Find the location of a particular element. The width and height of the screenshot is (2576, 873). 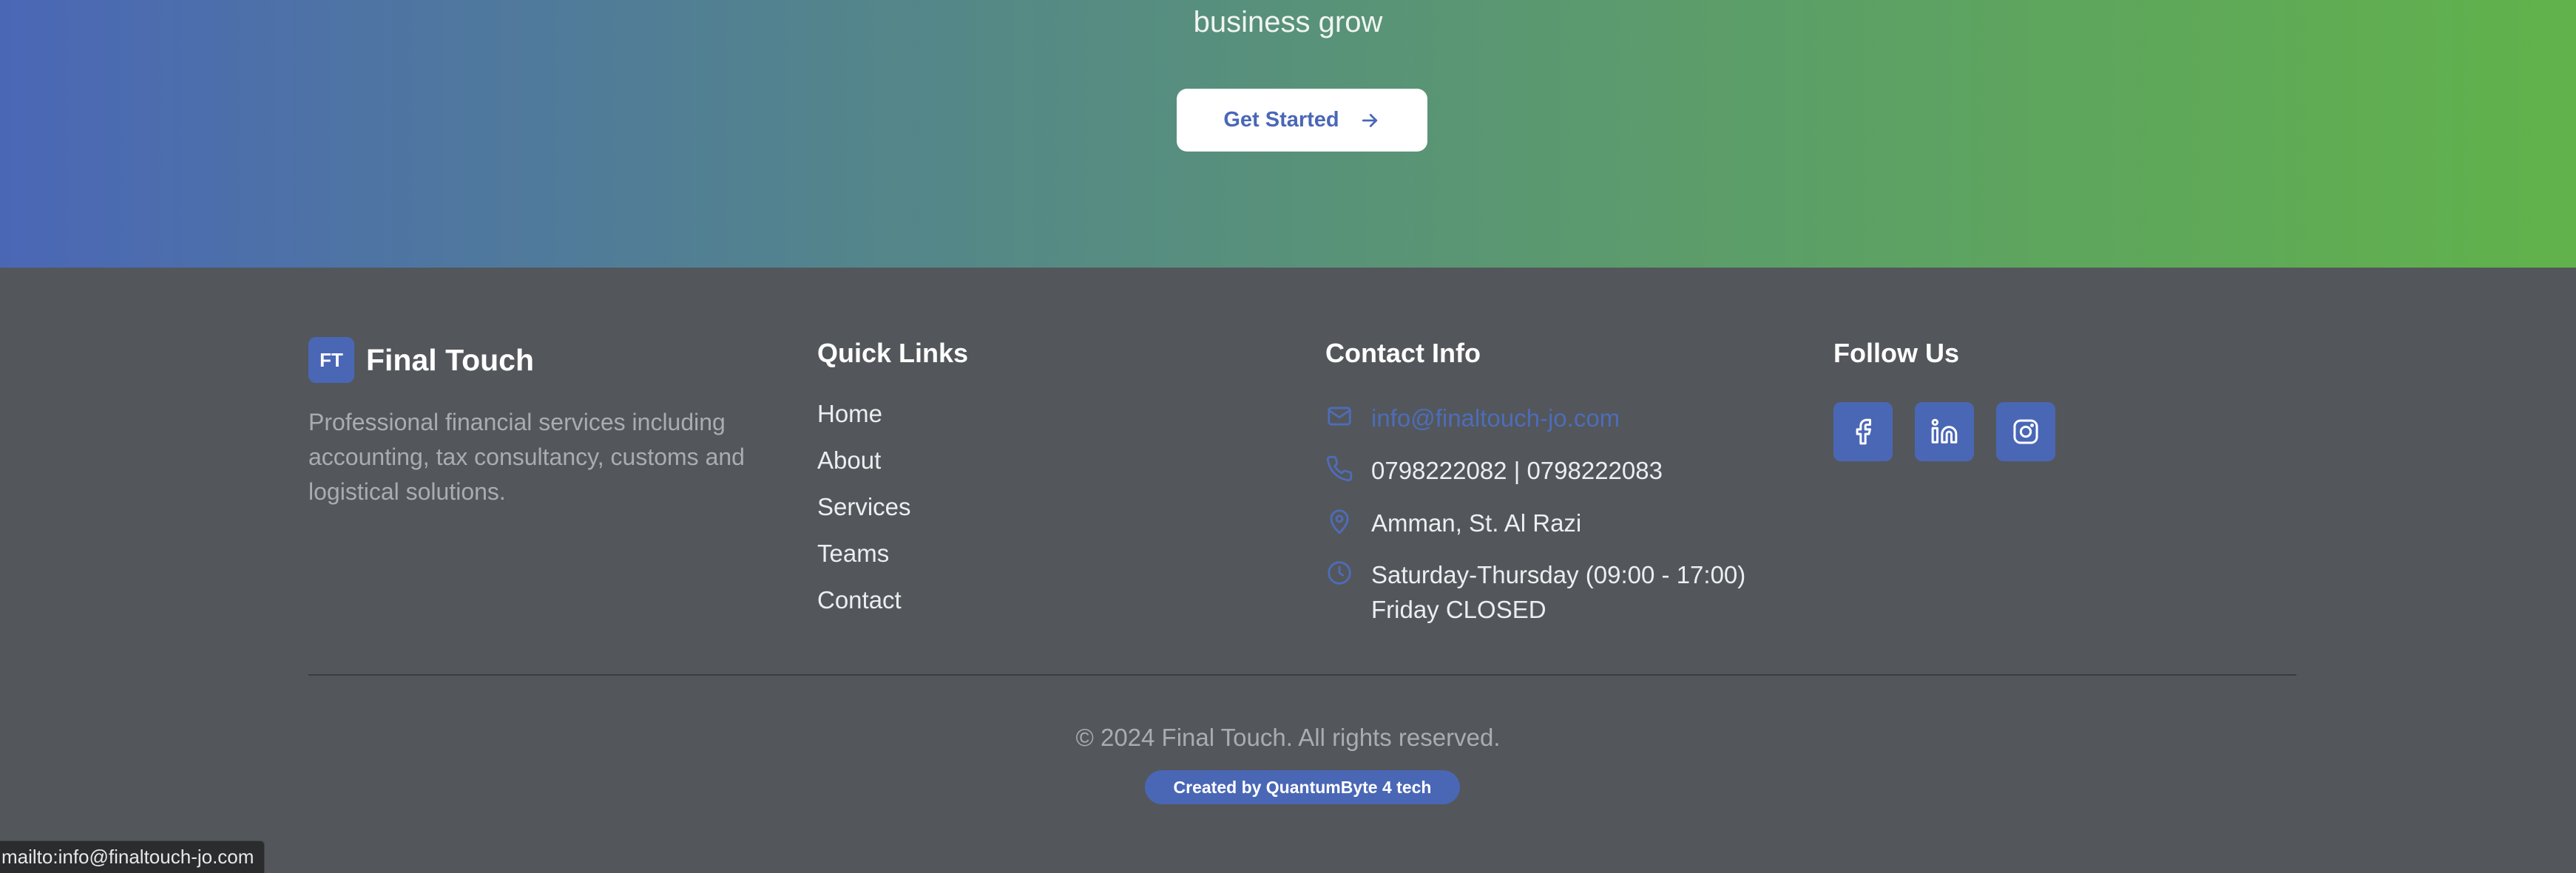

copyright-text: © 2024 Final Touch. All rights reserved. is located at coordinates (1288, 737).